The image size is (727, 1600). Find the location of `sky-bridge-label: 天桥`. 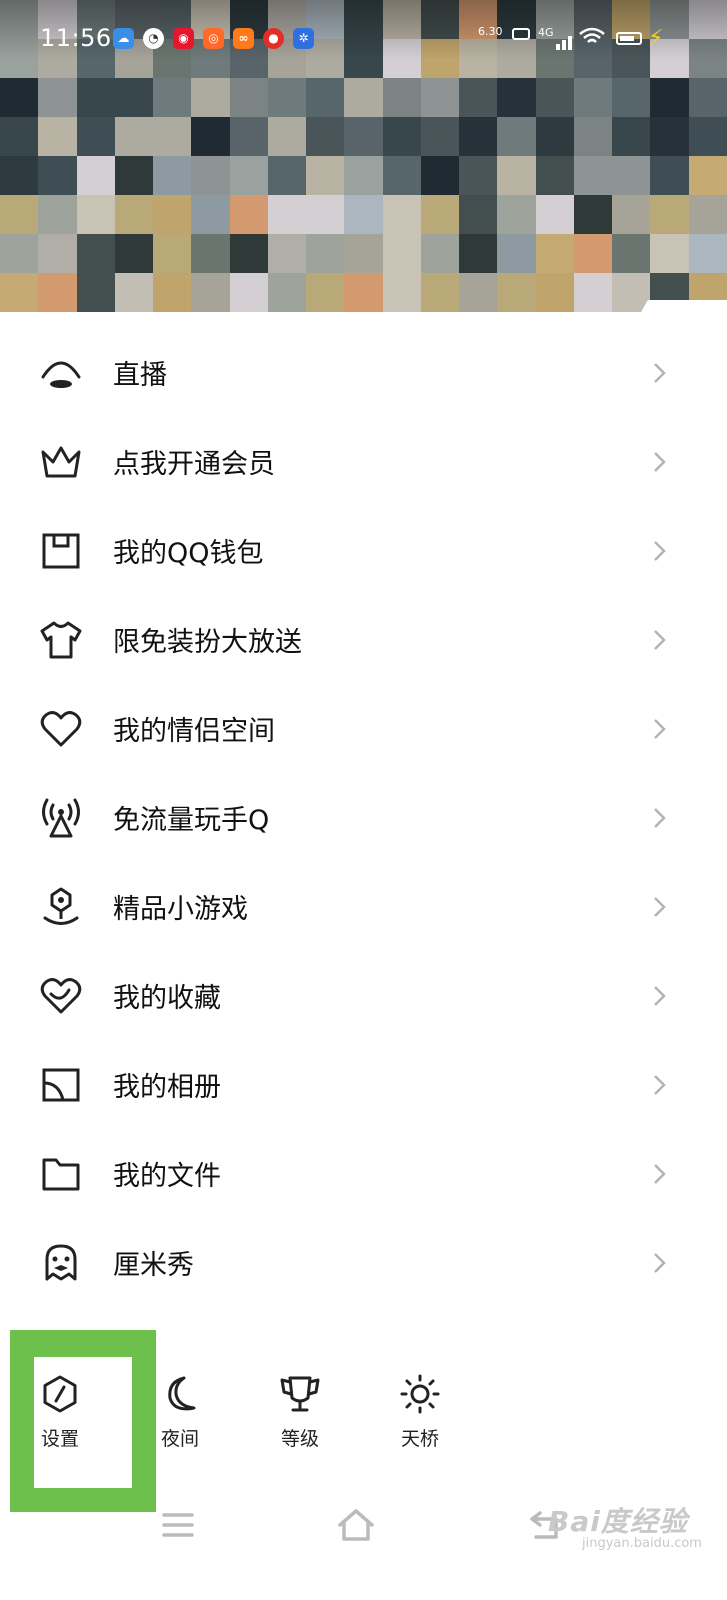

sky-bridge-label: 天桥 is located at coordinates (419, 1439).